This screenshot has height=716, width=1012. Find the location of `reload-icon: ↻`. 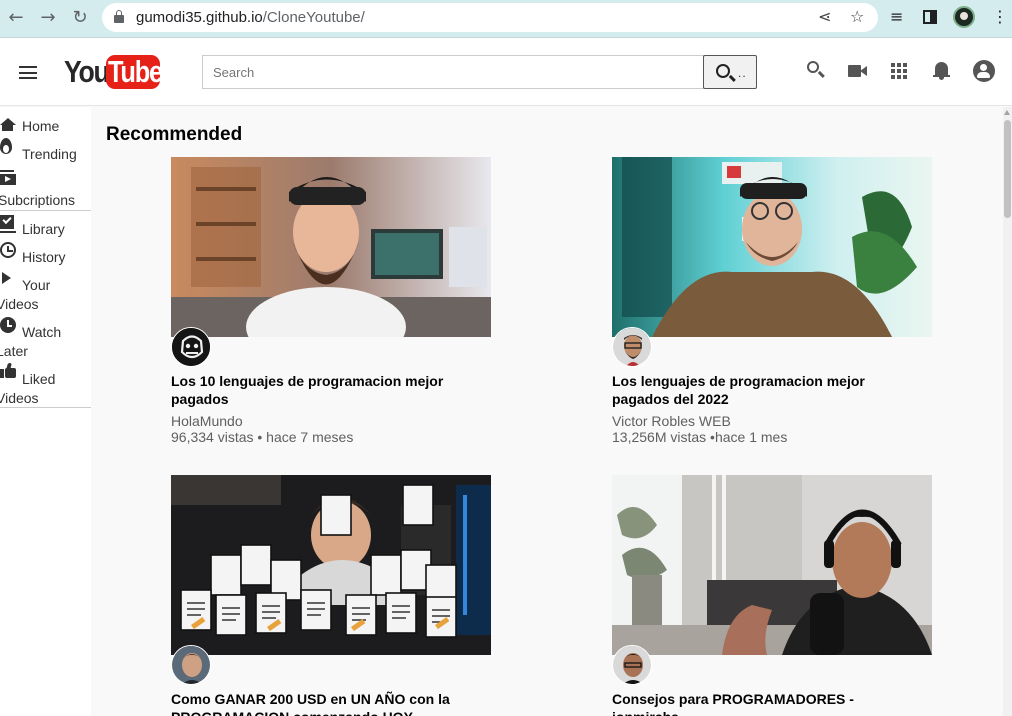

reload-icon: ↻ is located at coordinates (80, 18).